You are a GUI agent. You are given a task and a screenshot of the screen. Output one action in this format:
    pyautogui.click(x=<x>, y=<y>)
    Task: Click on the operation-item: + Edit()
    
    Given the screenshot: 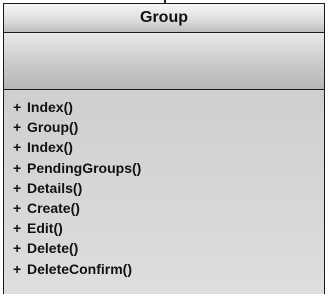 What is the action you would take?
    pyautogui.click(x=168, y=228)
    